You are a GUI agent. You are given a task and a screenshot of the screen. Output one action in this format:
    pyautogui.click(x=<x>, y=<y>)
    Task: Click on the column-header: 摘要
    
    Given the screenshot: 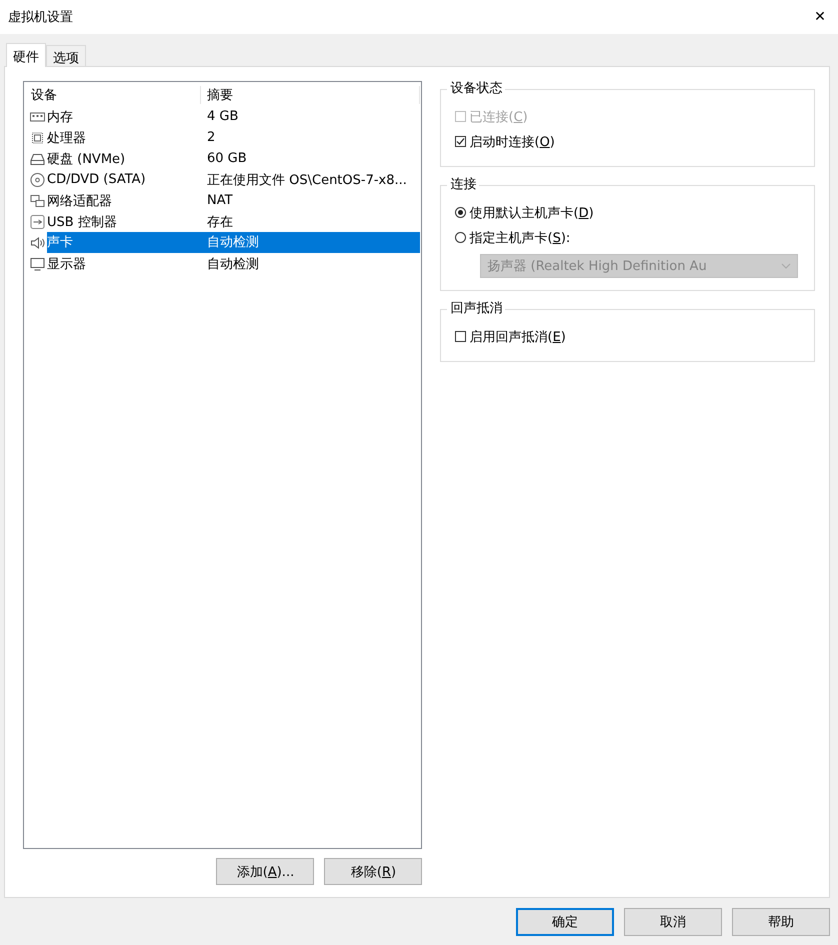 What is the action you would take?
    pyautogui.click(x=310, y=95)
    